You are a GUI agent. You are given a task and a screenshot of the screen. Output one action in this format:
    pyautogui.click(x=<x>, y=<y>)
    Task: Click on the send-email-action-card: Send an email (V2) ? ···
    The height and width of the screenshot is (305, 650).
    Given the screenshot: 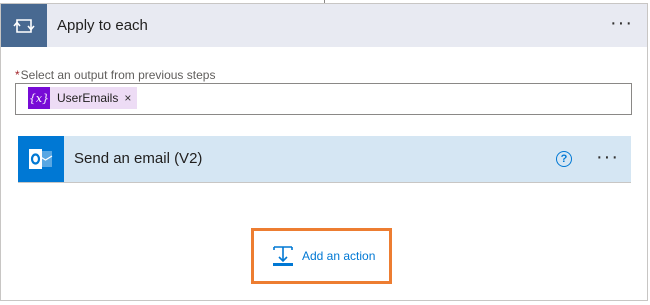 What is the action you would take?
    pyautogui.click(x=324, y=159)
    